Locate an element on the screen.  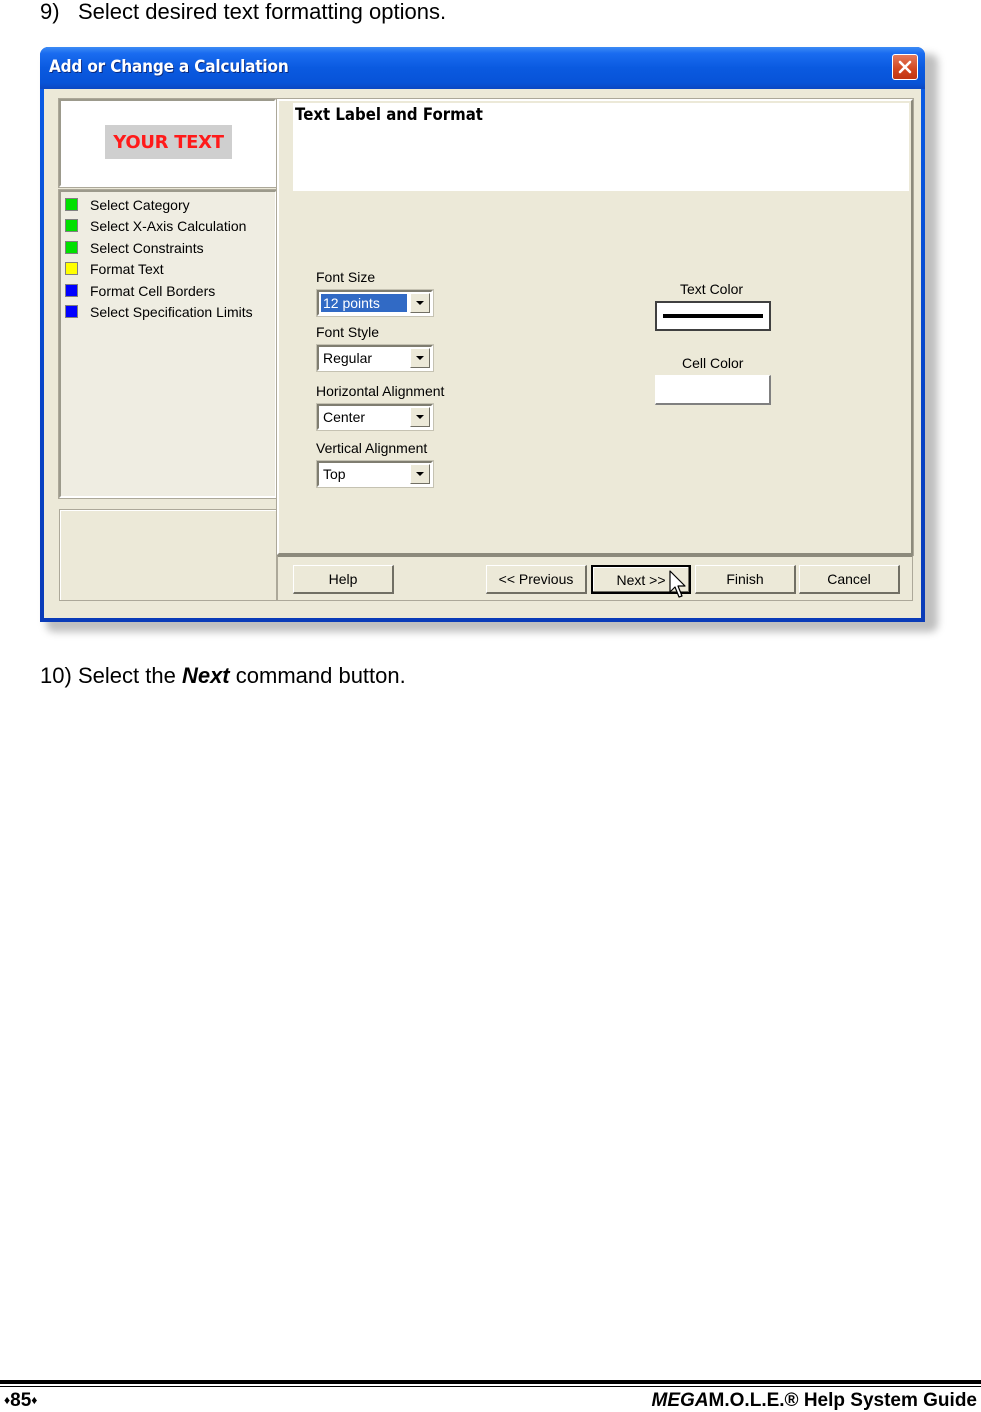
wizard-step-item: Select X-Axis Calculation is located at coordinates (155, 225).